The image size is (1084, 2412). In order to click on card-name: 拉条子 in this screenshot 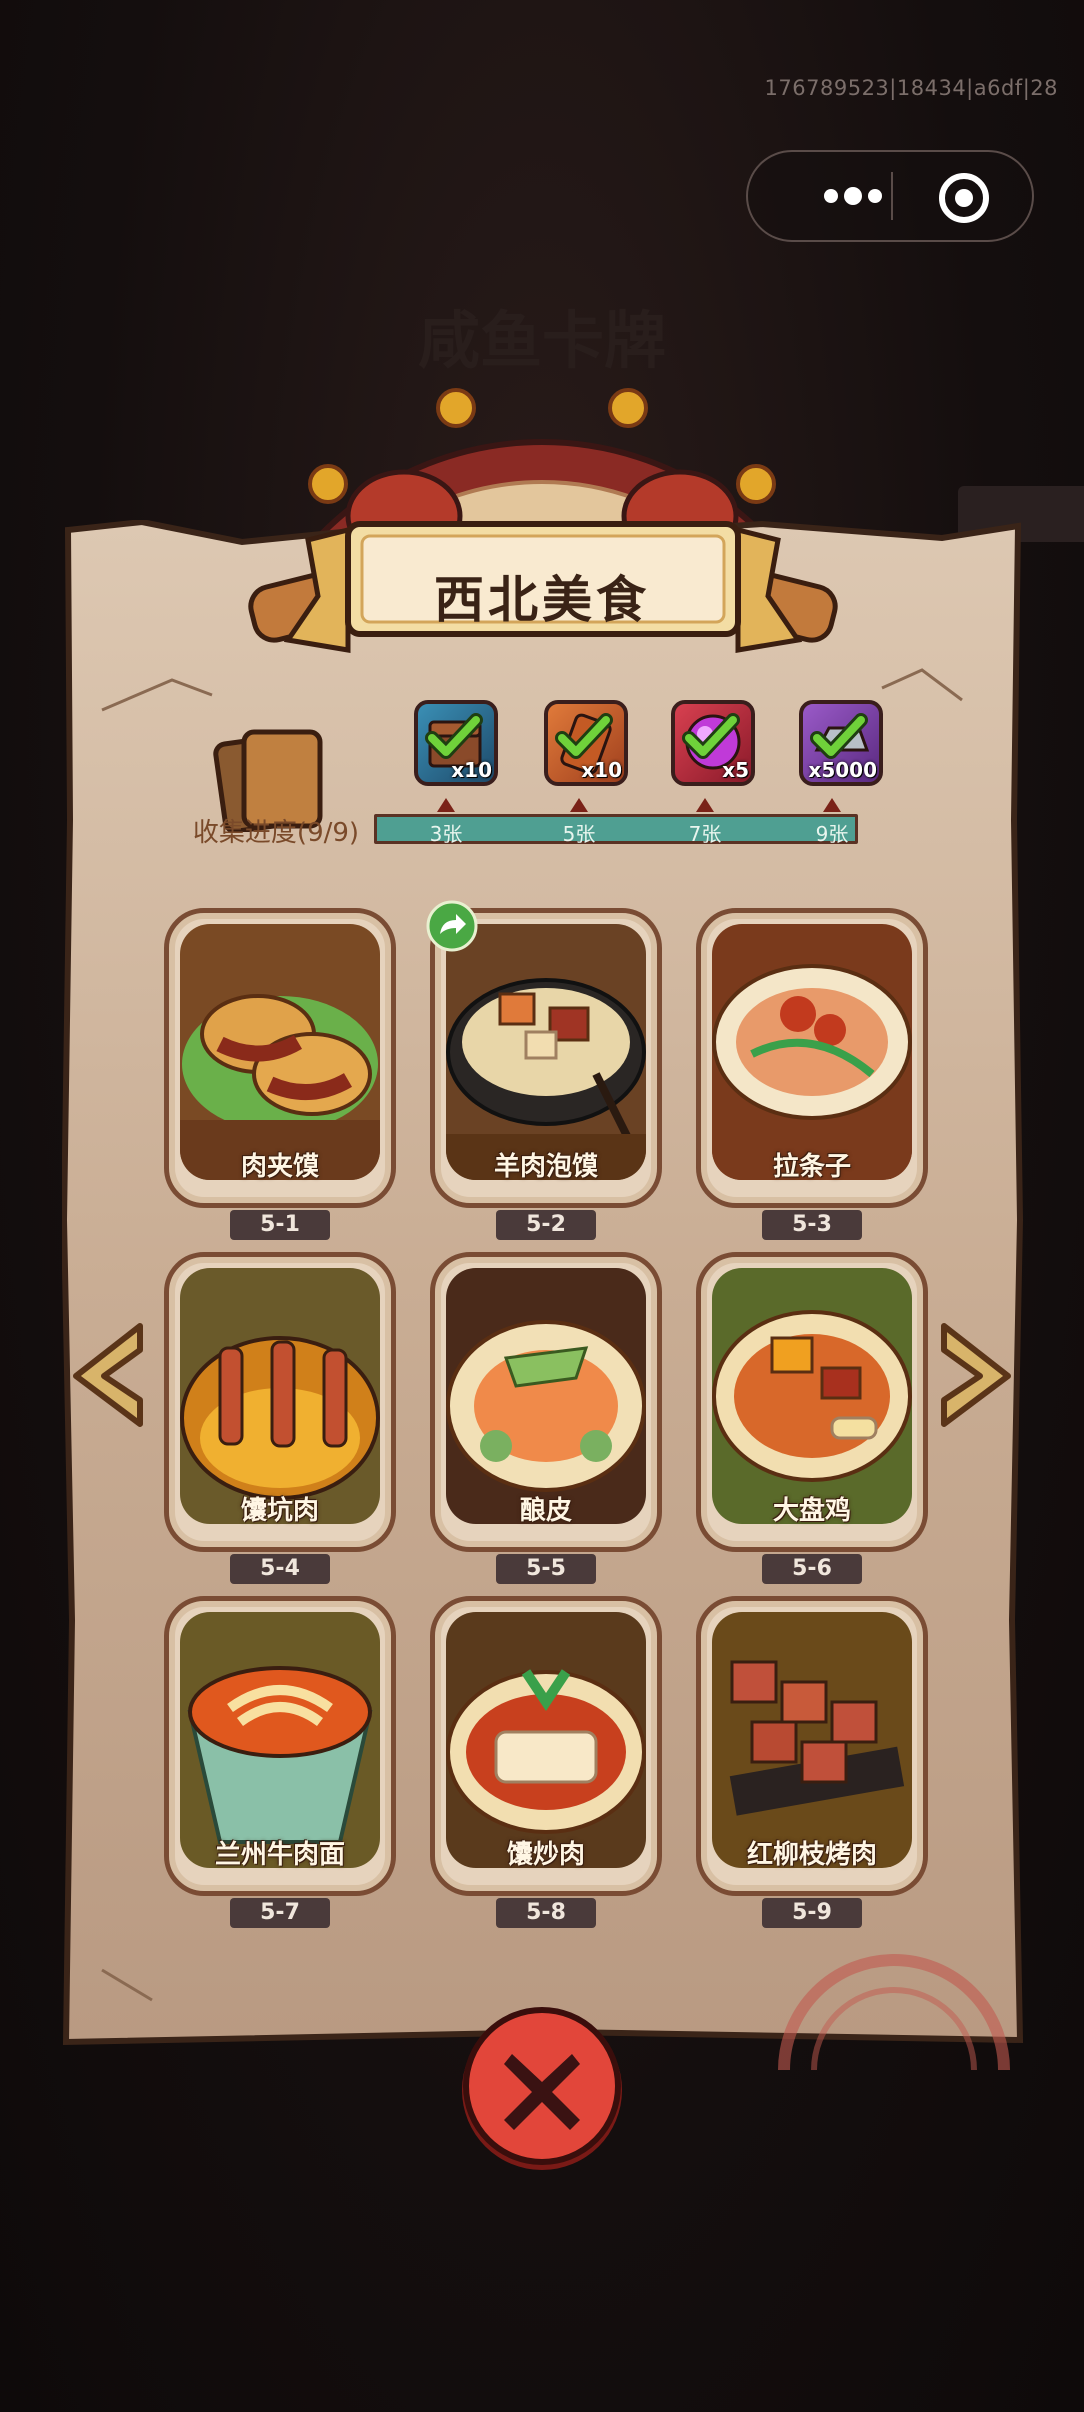, I will do `click(811, 1167)`.